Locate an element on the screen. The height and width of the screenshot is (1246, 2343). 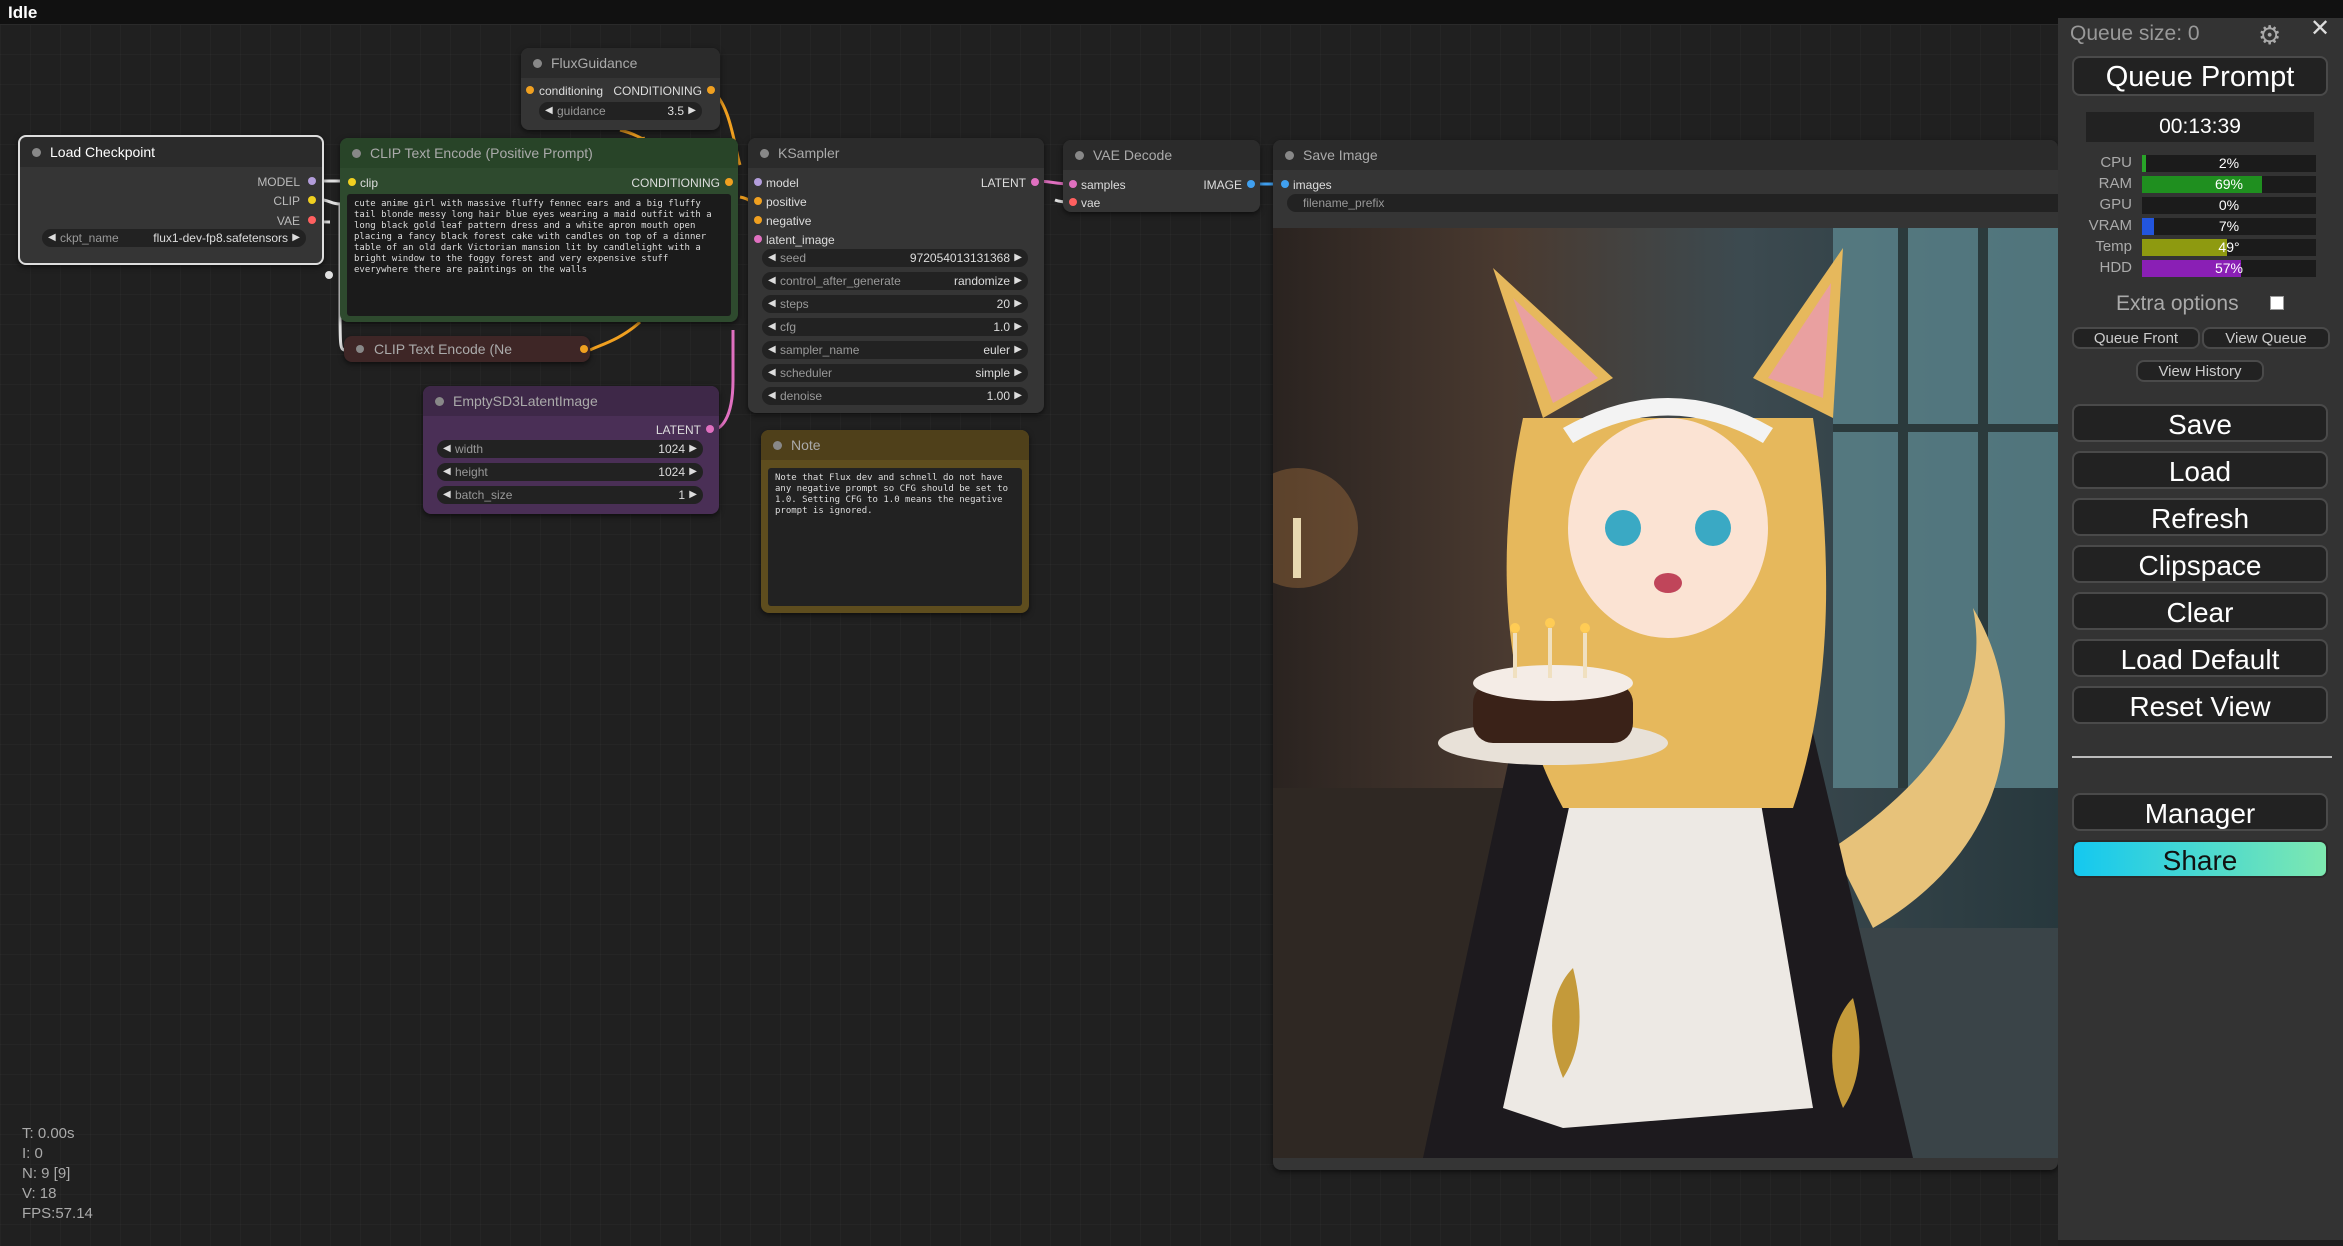
widget-control-after-generate: ◀ control_after_generate randomize ▶ is located at coordinates (895, 281).